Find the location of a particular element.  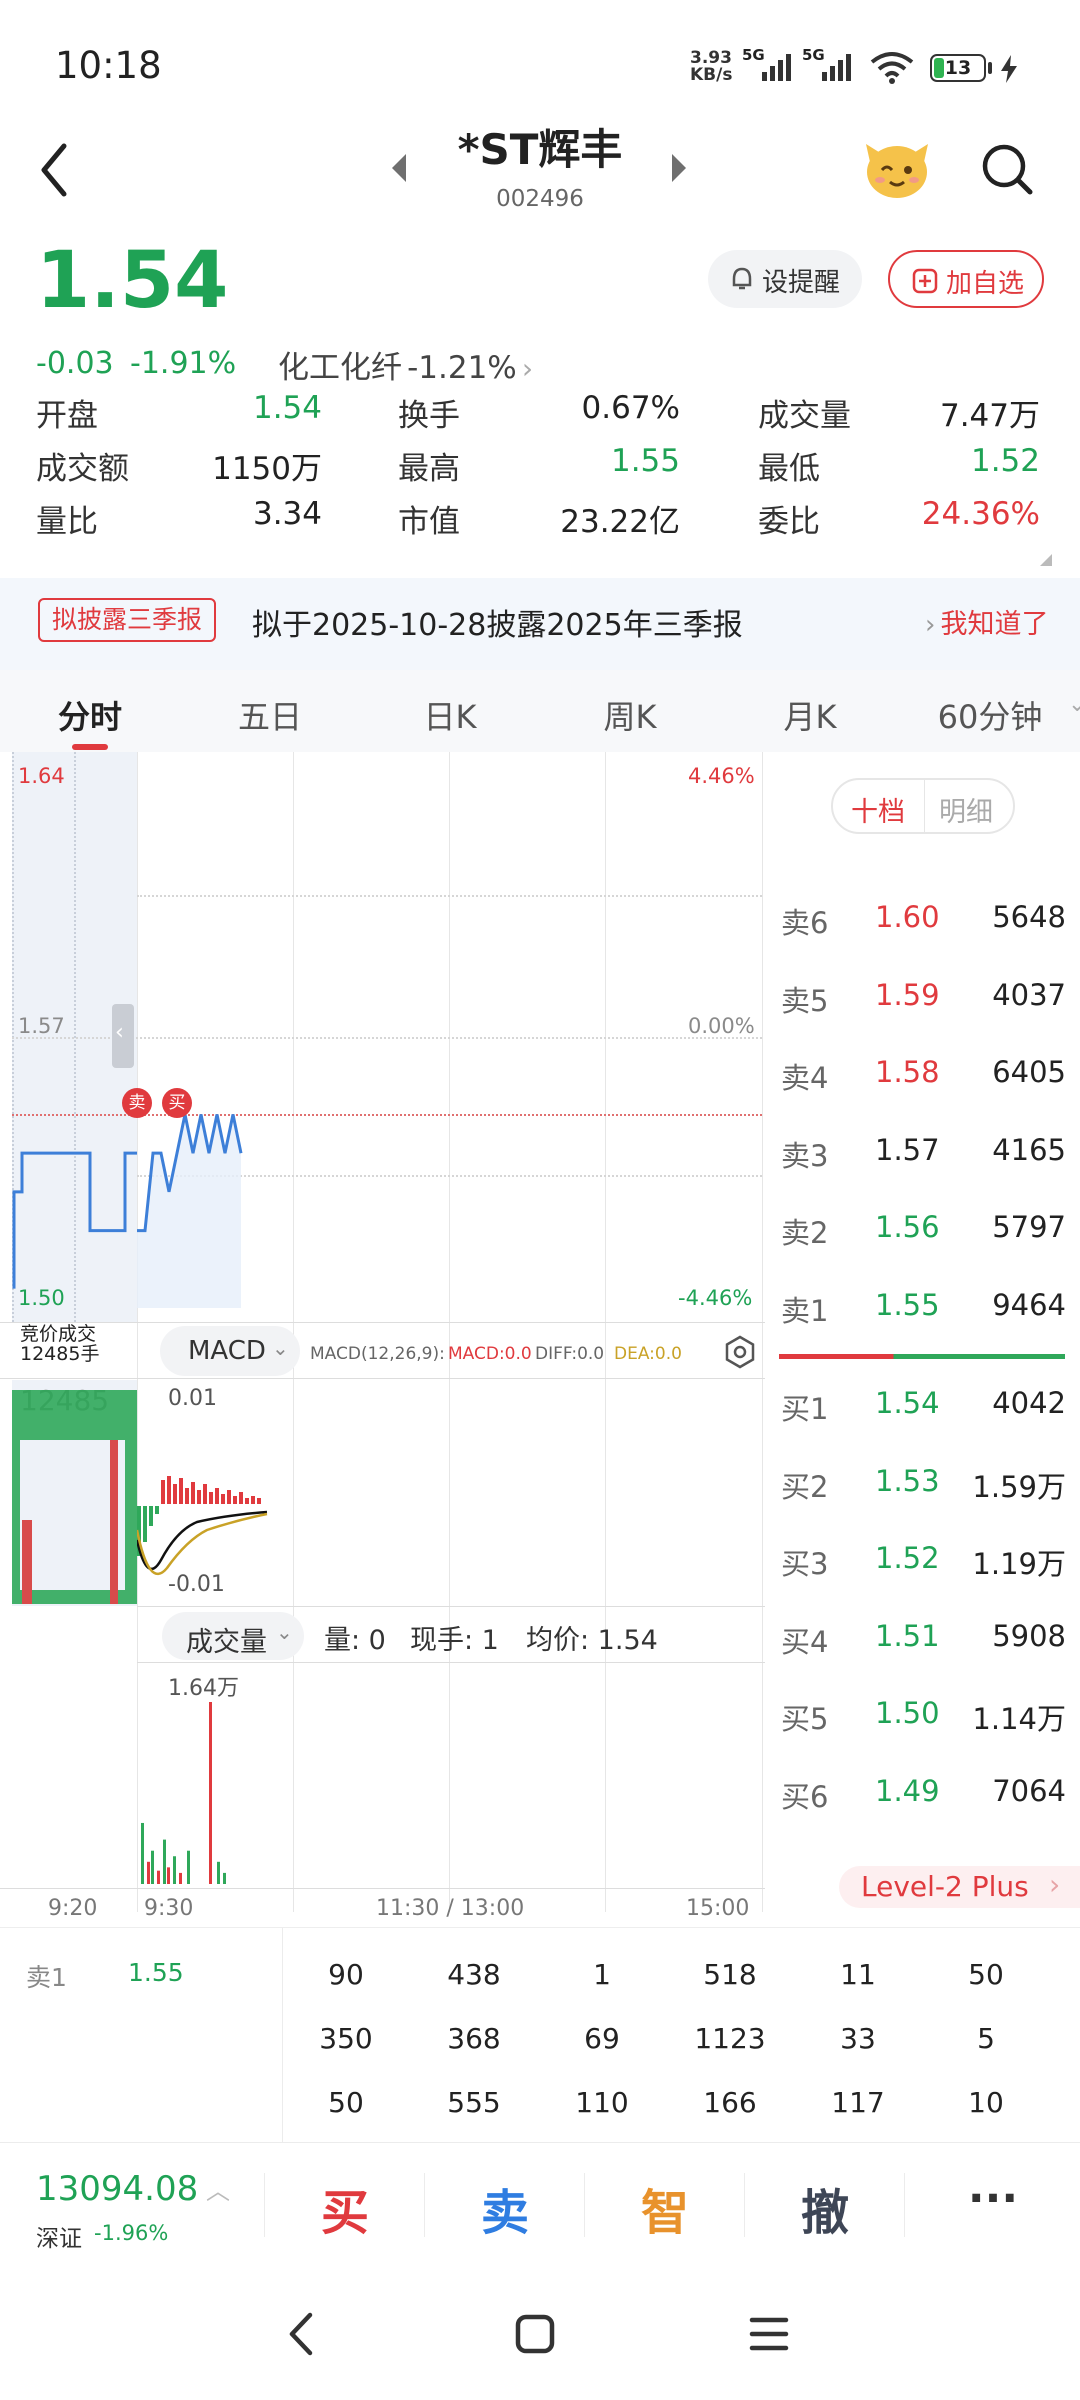

volume-selector: 成交量 ⌄ is located at coordinates (233, 1636).